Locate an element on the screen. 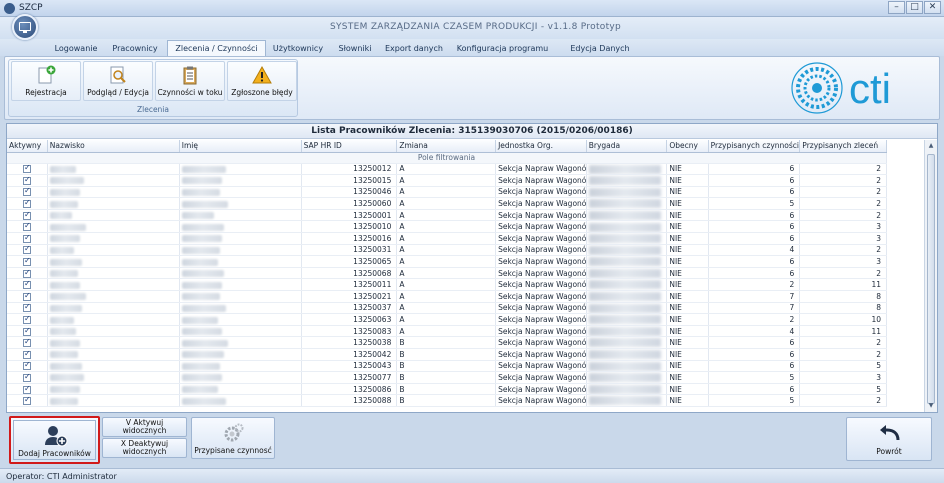 This screenshot has height=483, width=944. aktywuj-widocznych-button: V Aktywuj widocznych is located at coordinates (144, 427).